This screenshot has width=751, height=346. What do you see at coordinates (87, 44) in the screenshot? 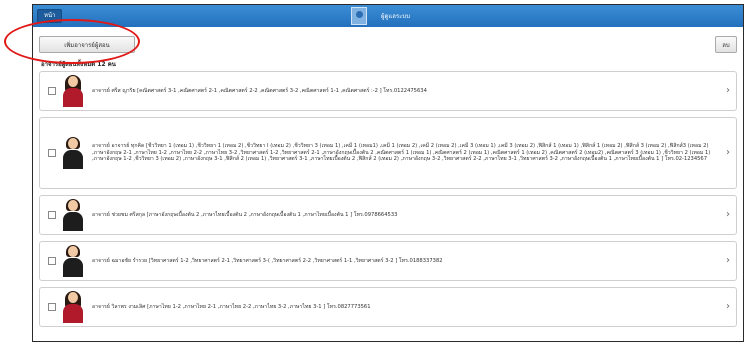
I see `add-teacher-button: เพิ่มอาจารย์ผู้สอน` at bounding box center [87, 44].